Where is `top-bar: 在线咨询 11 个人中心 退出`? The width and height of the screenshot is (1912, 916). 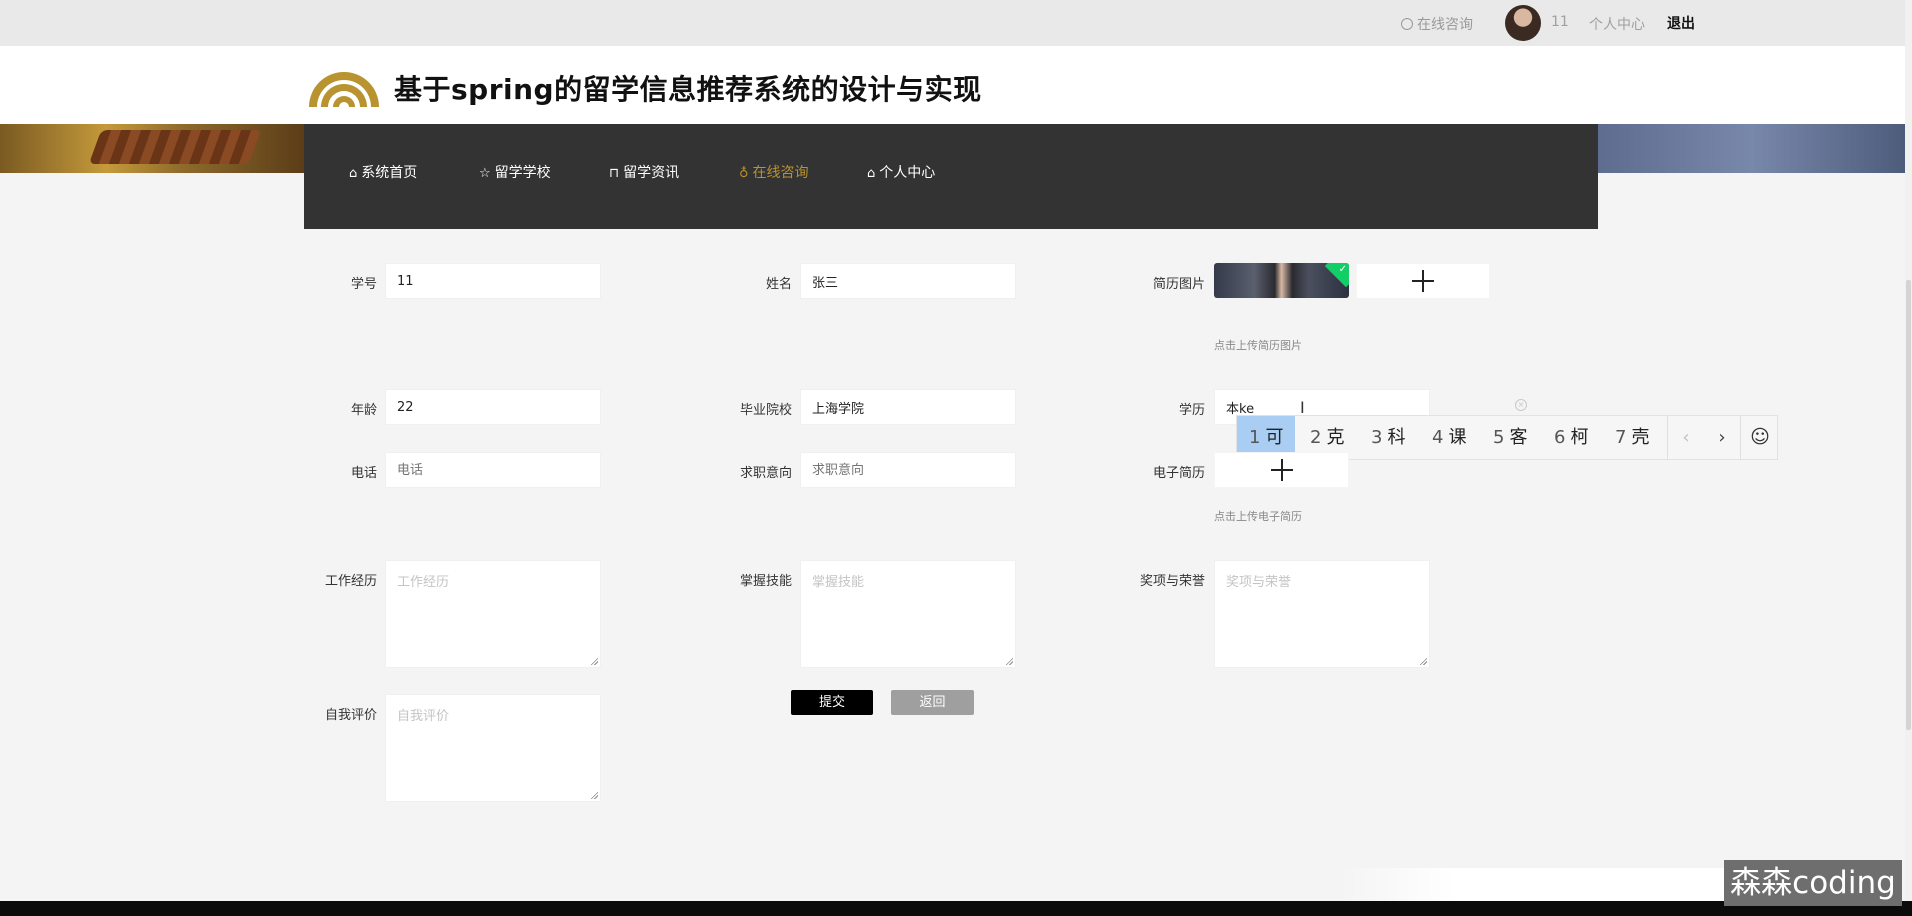 top-bar: 在线咨询 11 个人中心 退出 is located at coordinates (956, 23).